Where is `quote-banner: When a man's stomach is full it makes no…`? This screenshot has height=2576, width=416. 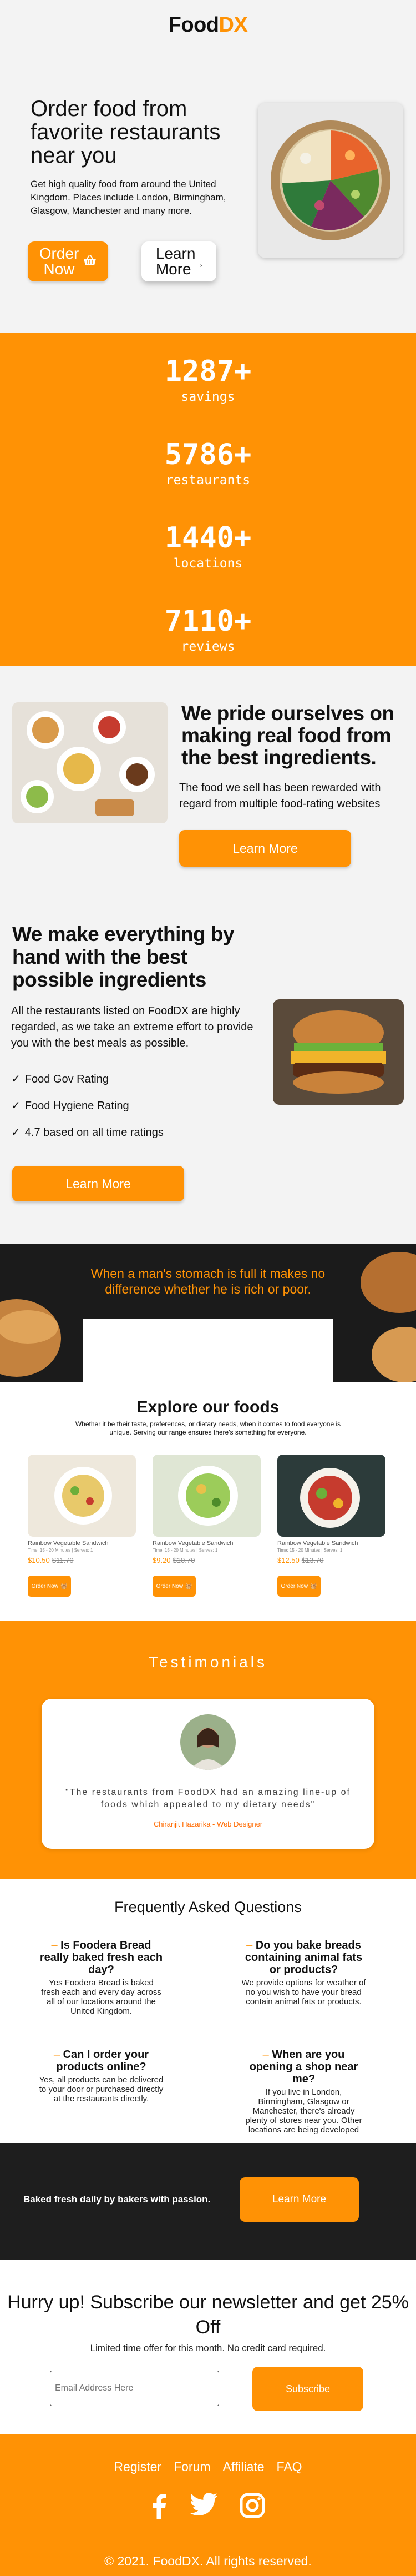
quote-banner: When a man's stomach is full it makes no… is located at coordinates (208, 1313).